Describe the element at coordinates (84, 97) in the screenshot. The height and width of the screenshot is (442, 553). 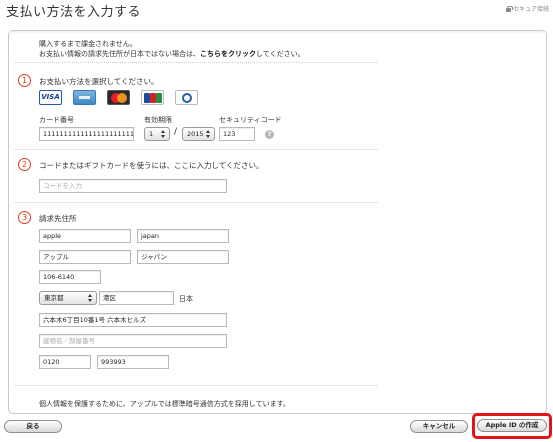
I see `amex-card-option` at that location.